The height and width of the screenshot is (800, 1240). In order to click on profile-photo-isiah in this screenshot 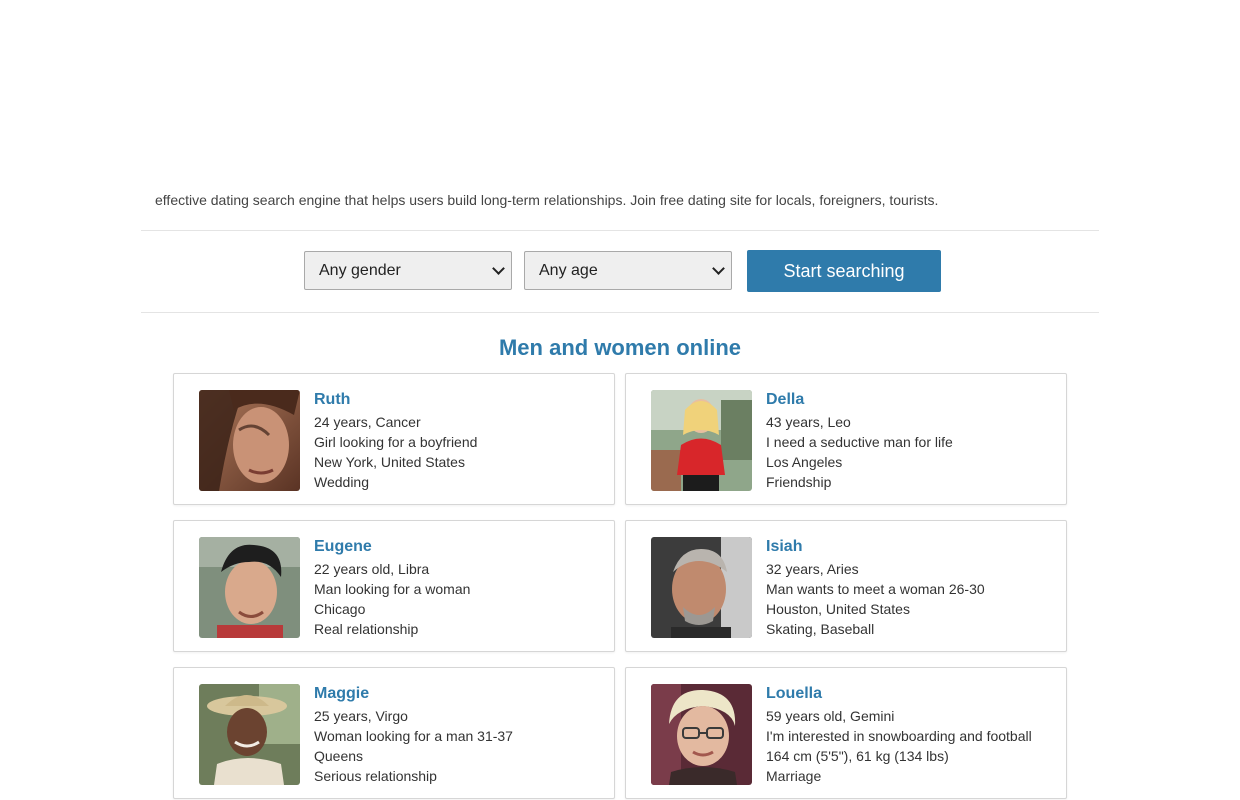, I will do `click(701, 587)`.